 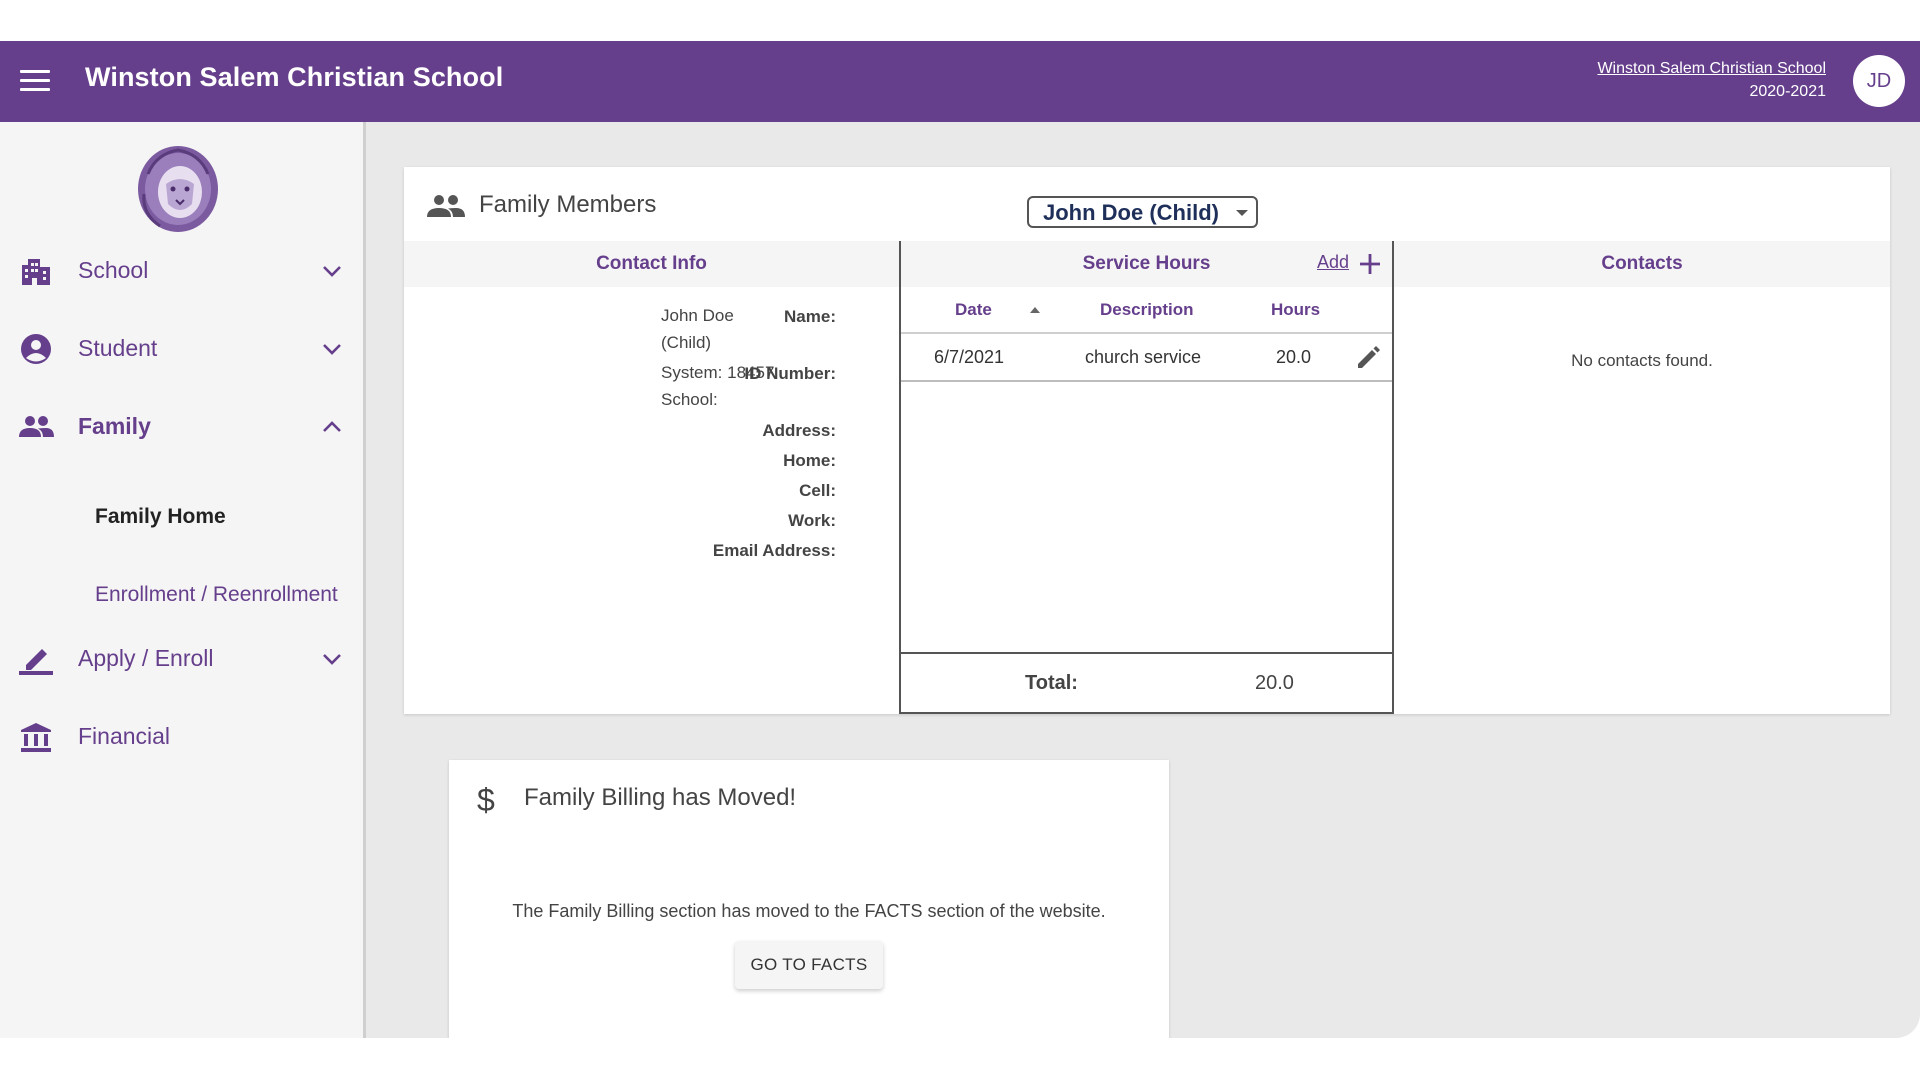 I want to click on id-system-value: System: 18457, so click(x=718, y=372).